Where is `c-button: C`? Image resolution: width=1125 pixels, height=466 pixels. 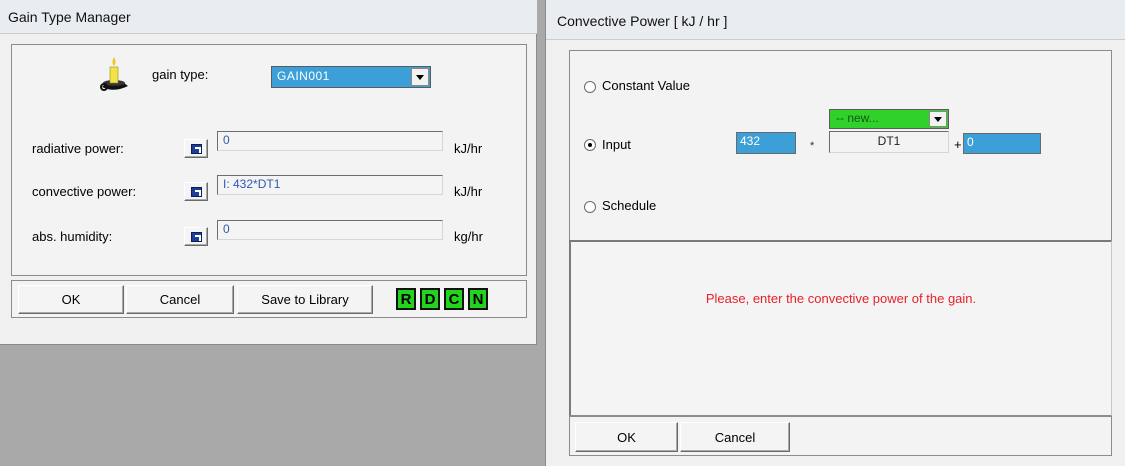 c-button: C is located at coordinates (454, 299).